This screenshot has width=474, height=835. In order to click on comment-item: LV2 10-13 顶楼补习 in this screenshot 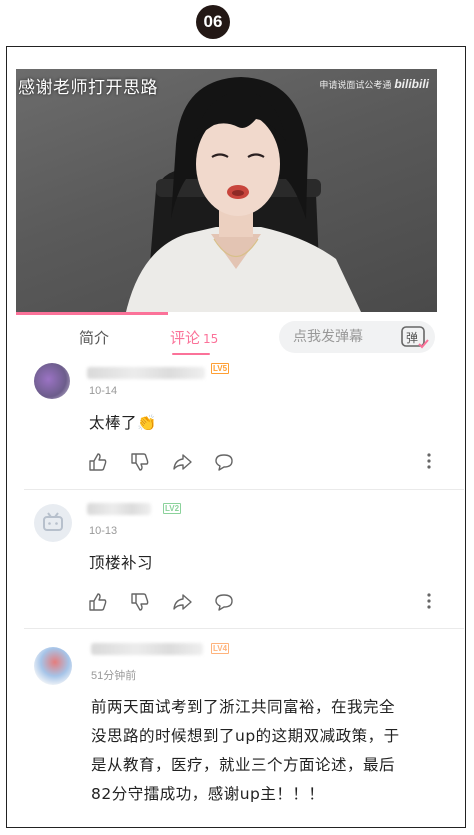, I will do `click(235, 559)`.